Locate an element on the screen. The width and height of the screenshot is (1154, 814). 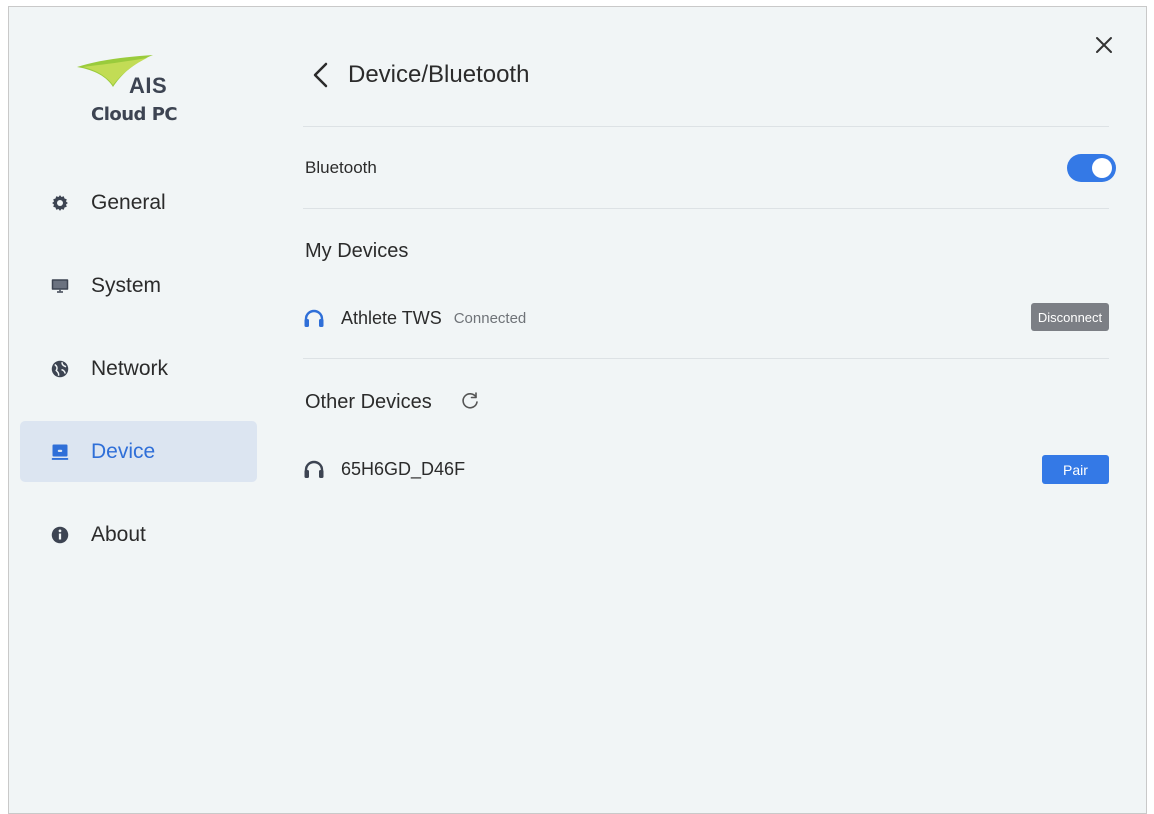
sidebar-item-network: Network is located at coordinates (138, 368).